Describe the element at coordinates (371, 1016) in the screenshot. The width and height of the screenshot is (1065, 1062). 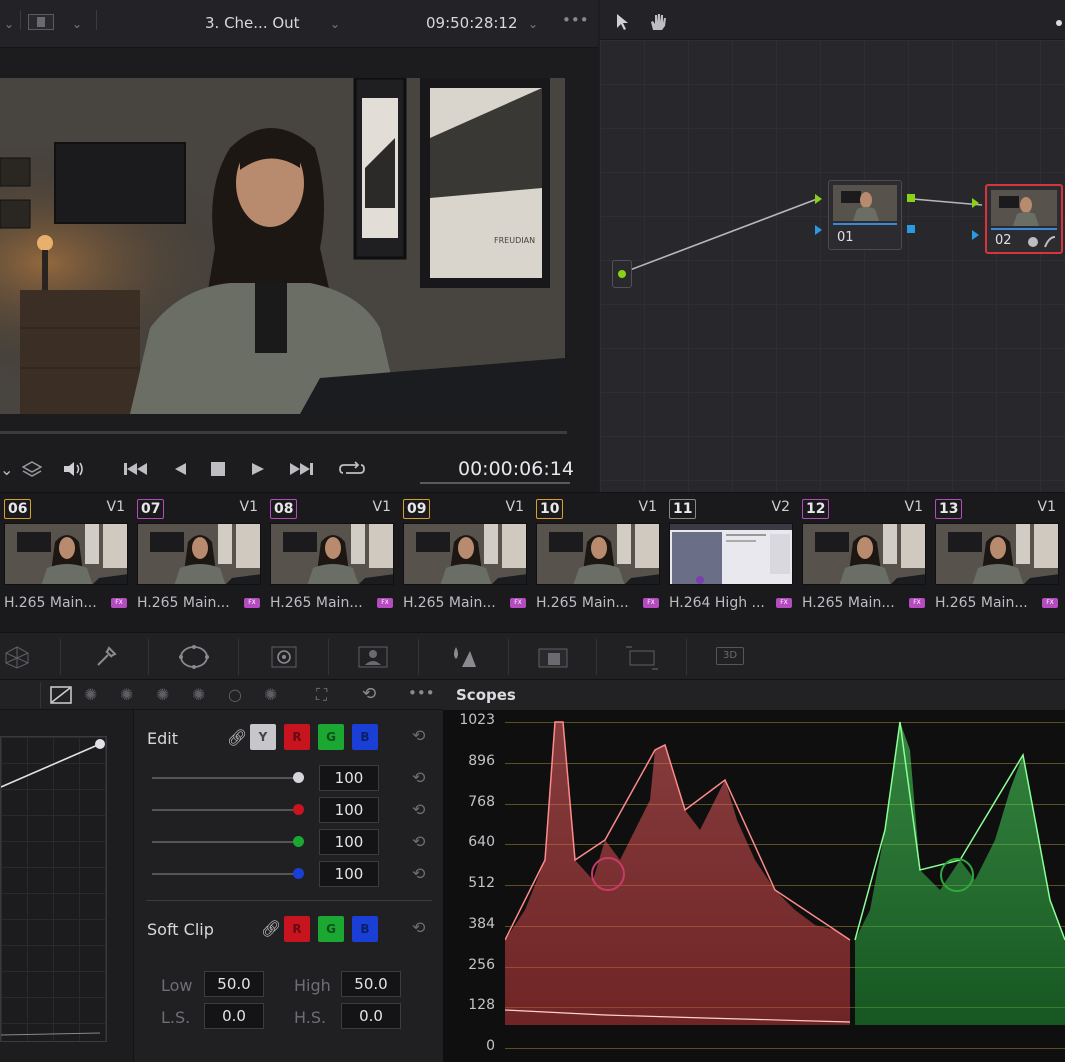
I see `hs-value: 0.0` at that location.